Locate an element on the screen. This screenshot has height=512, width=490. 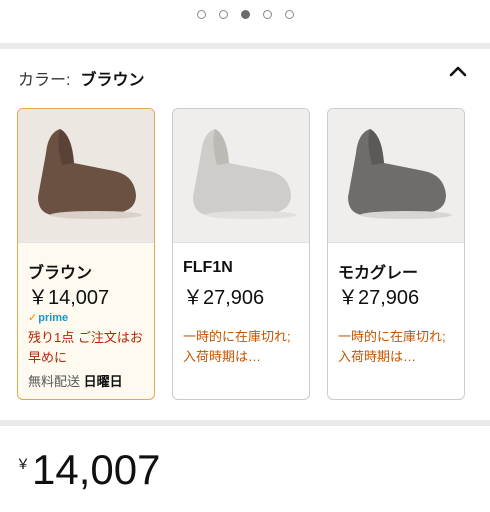
color-selector-header: カラー: ブラウン is located at coordinates (81, 78).